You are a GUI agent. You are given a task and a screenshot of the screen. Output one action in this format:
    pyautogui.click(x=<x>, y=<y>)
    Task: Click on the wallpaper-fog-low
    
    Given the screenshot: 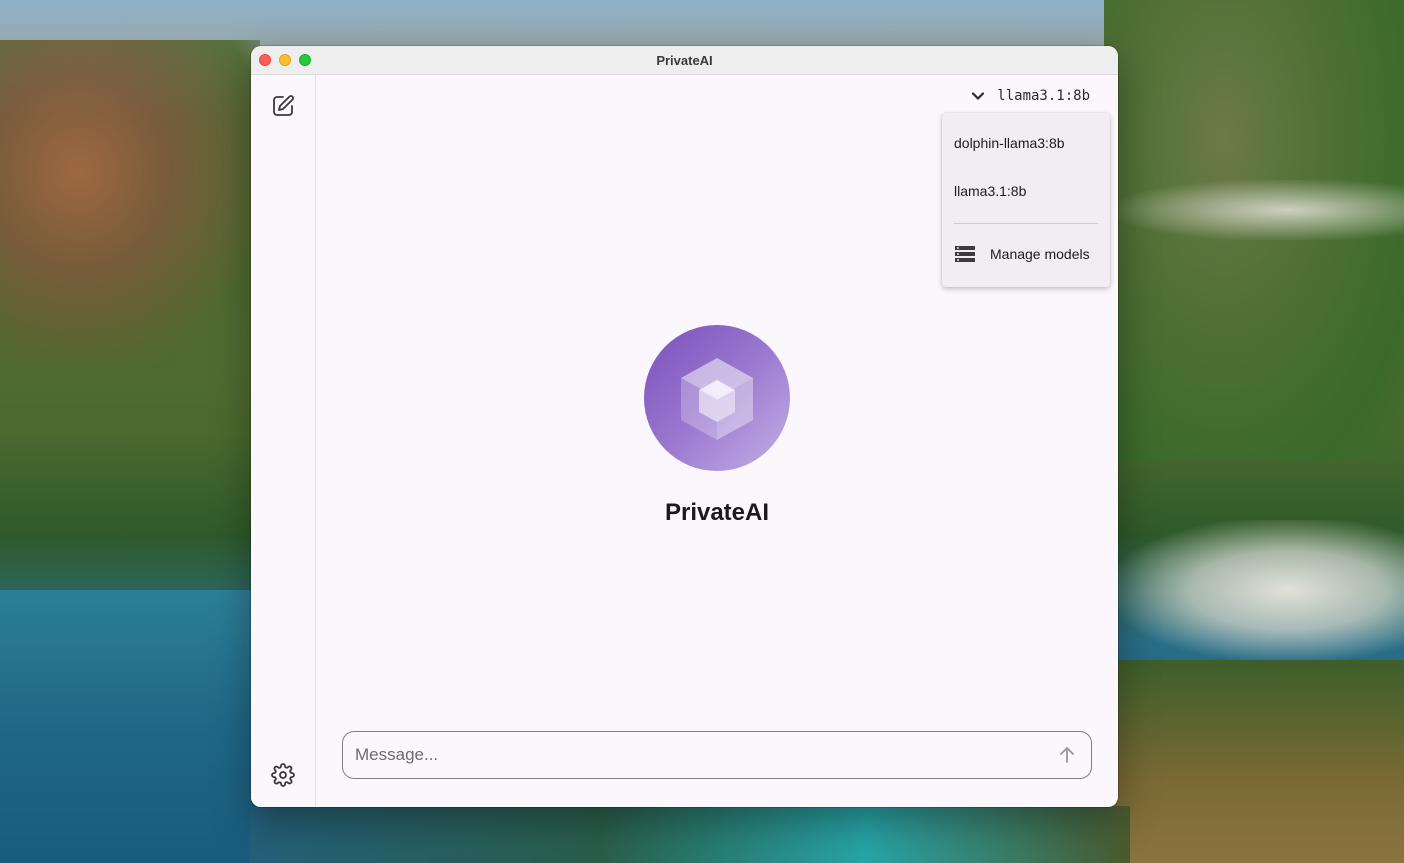 What is the action you would take?
    pyautogui.click(x=1259, y=590)
    